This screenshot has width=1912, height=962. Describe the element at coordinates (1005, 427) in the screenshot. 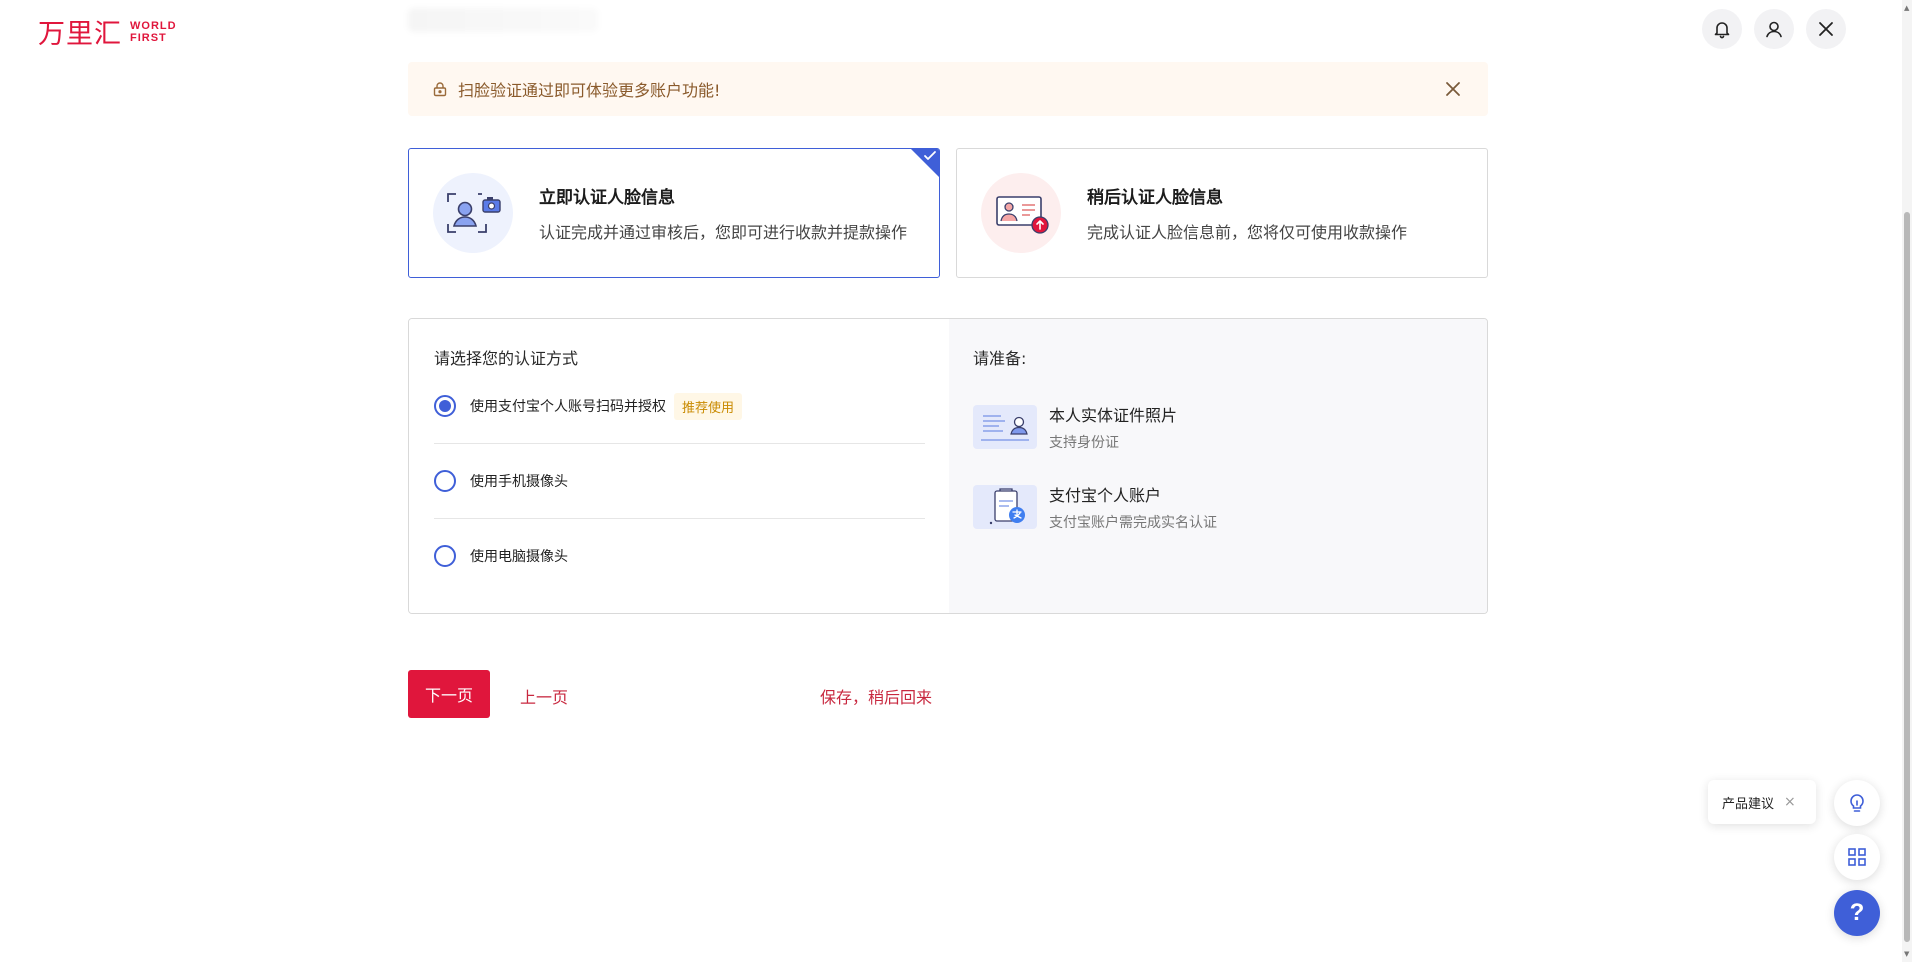

I see `id-card-icon` at that location.